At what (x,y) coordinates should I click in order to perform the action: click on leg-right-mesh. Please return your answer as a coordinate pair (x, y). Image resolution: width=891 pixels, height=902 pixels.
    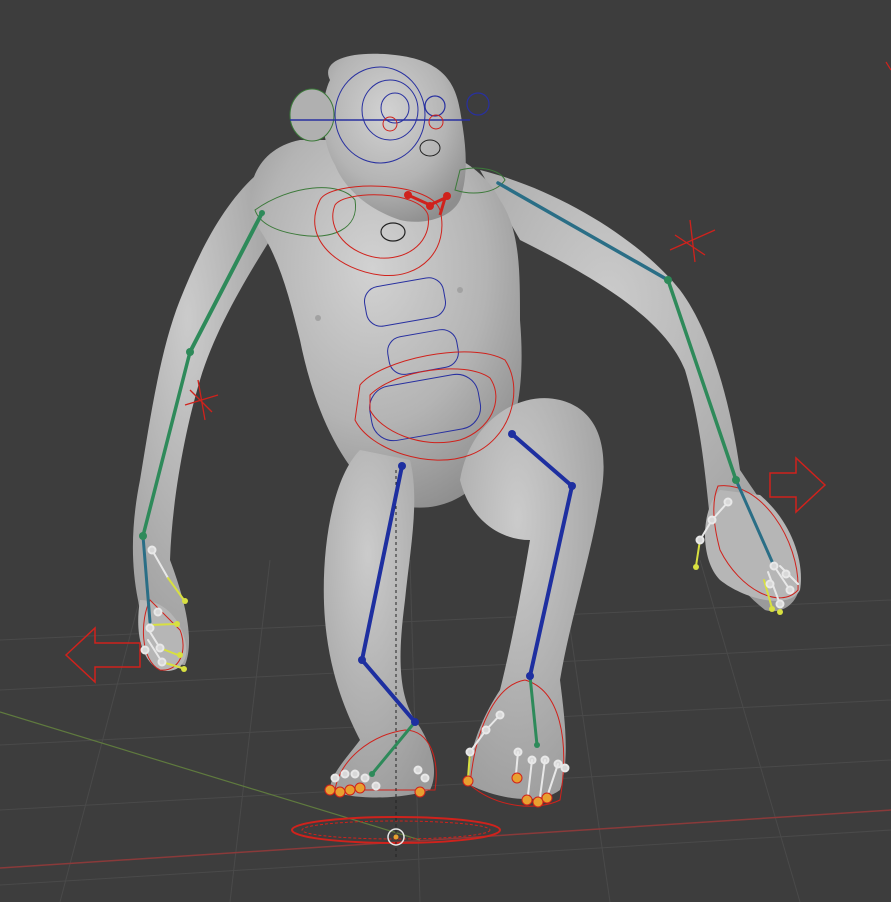
    Looking at the image, I should click on (532, 599).